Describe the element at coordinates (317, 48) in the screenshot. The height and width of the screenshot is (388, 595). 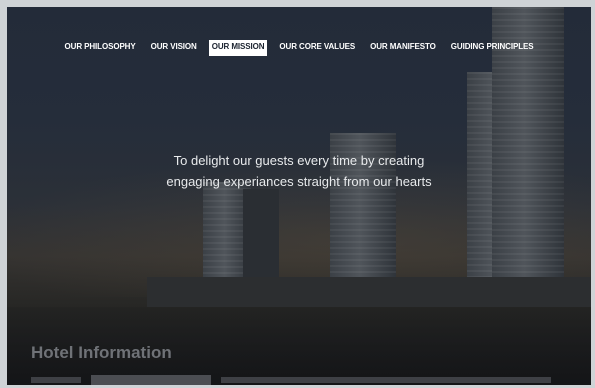
I see `nav-our-core-values: OUR CORE VALUES` at that location.